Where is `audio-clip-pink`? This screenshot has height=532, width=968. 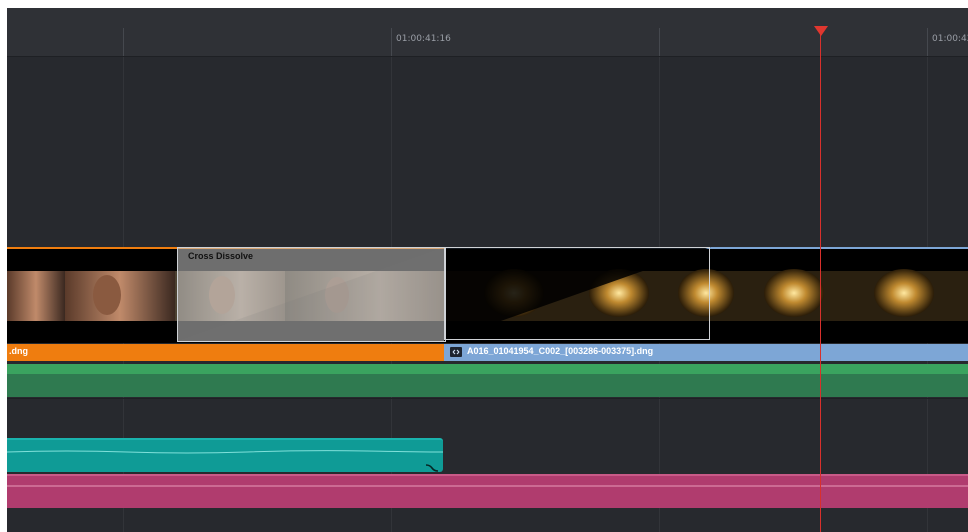
audio-clip-pink is located at coordinates (487, 491).